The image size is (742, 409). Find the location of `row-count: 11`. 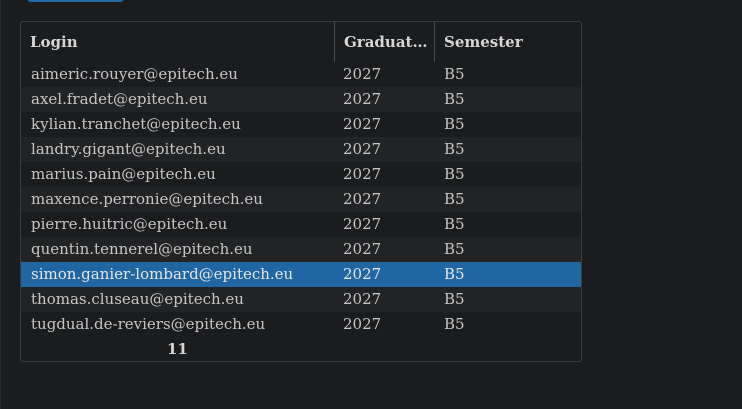

row-count: 11 is located at coordinates (177, 349).